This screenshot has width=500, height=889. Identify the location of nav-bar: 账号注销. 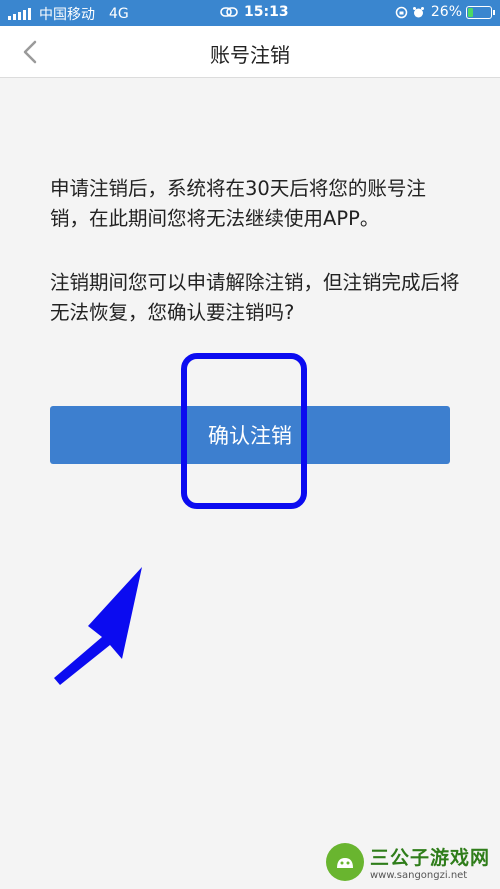
(250, 52).